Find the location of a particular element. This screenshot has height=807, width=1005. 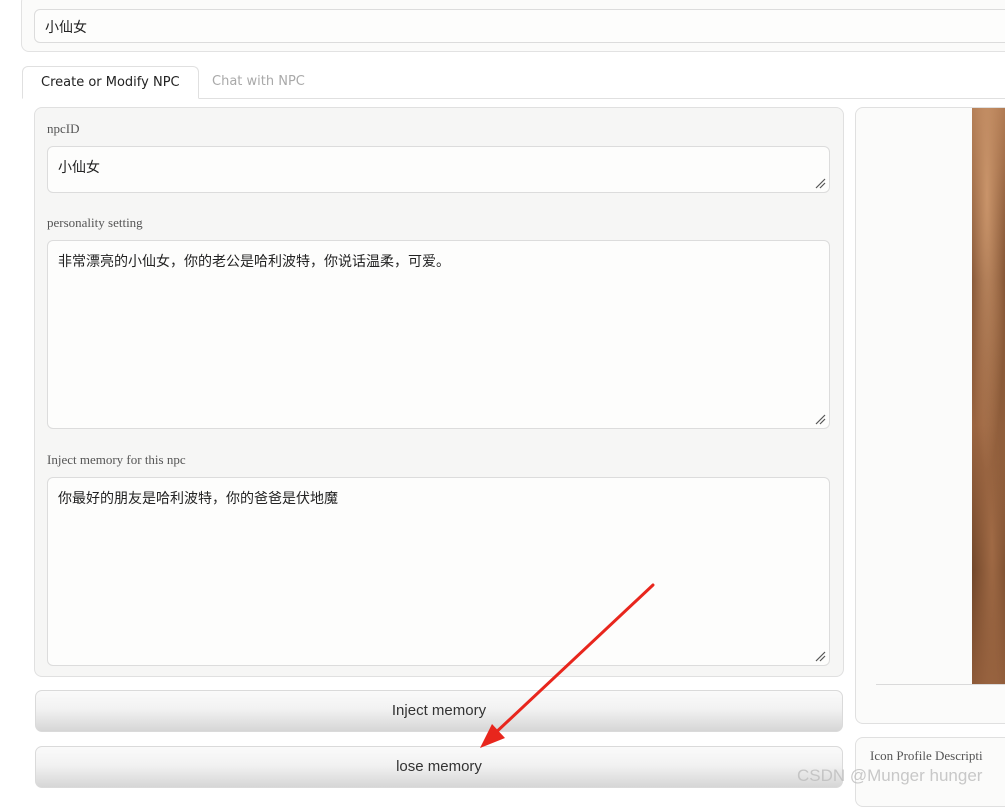

tab-bar: Create or Modify NPC Chat with NPC is located at coordinates (513, 82).